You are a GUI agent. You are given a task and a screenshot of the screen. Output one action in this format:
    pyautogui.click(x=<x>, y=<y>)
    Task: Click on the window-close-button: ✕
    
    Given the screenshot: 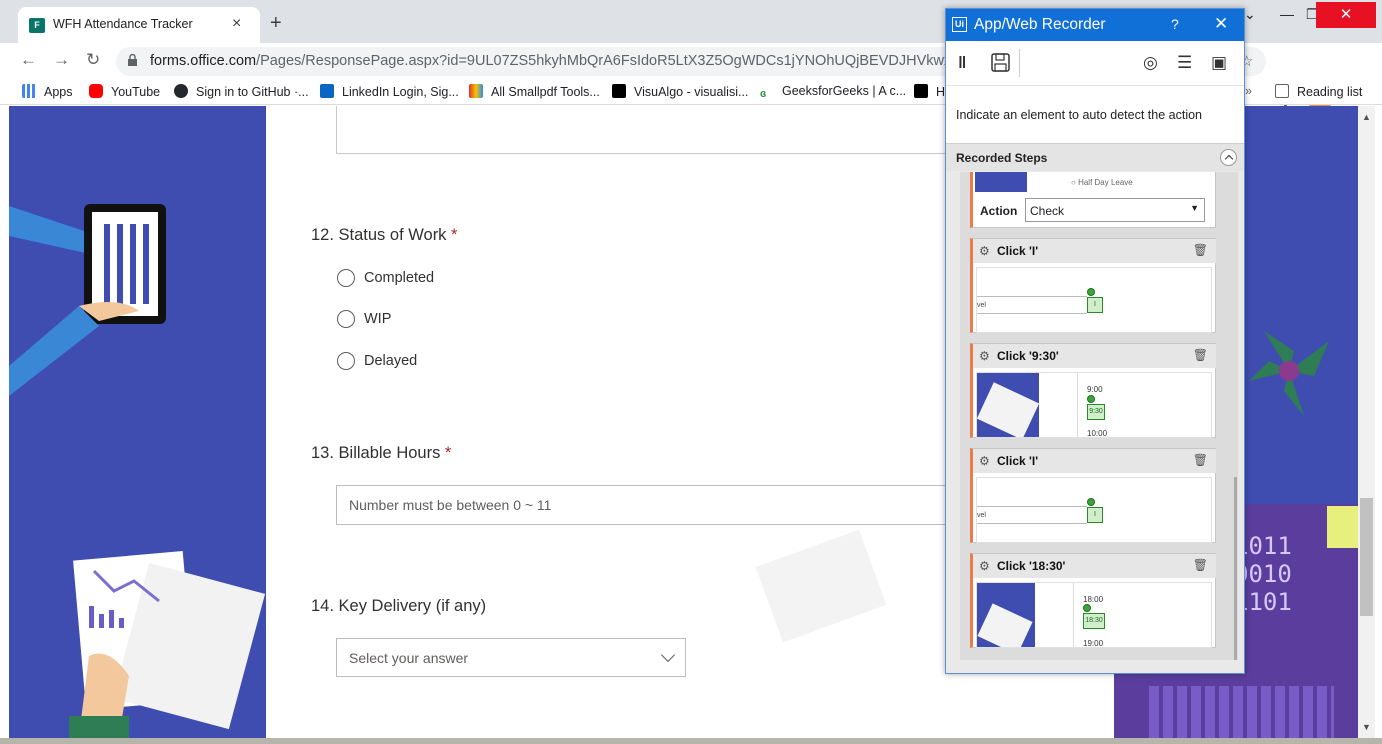 What is the action you would take?
    pyautogui.click(x=1346, y=15)
    